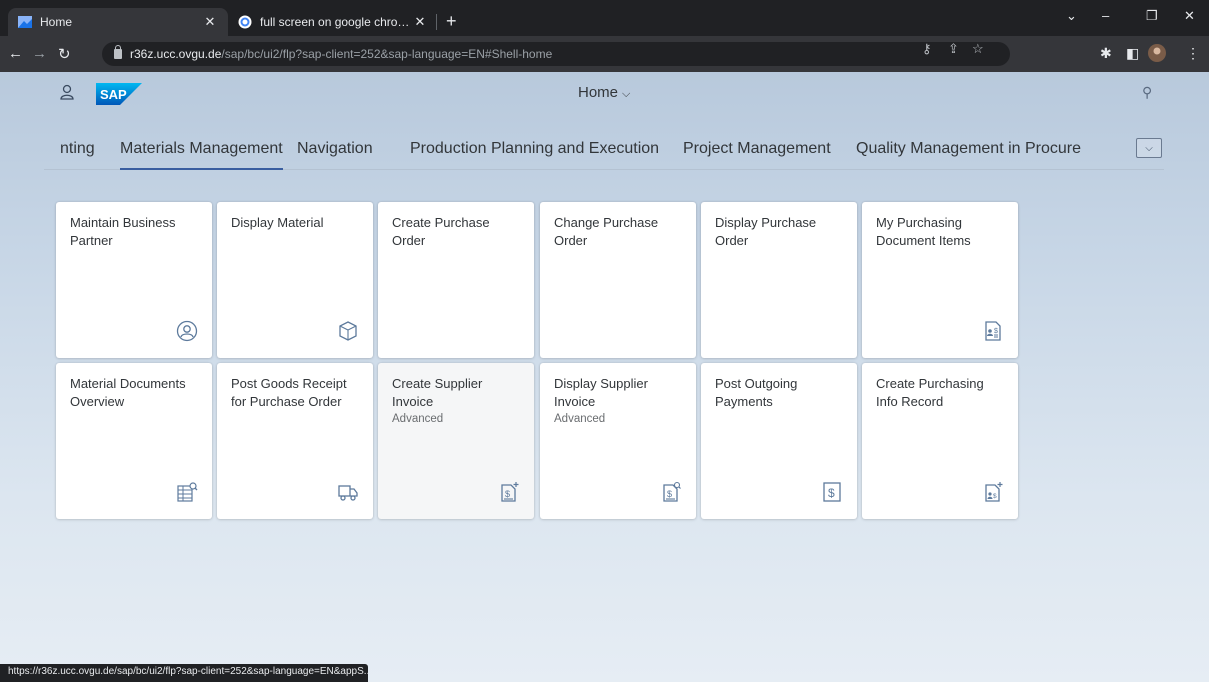  What do you see at coordinates (123, 231) in the screenshot?
I see `tile-title: Maintain Business Partner` at bounding box center [123, 231].